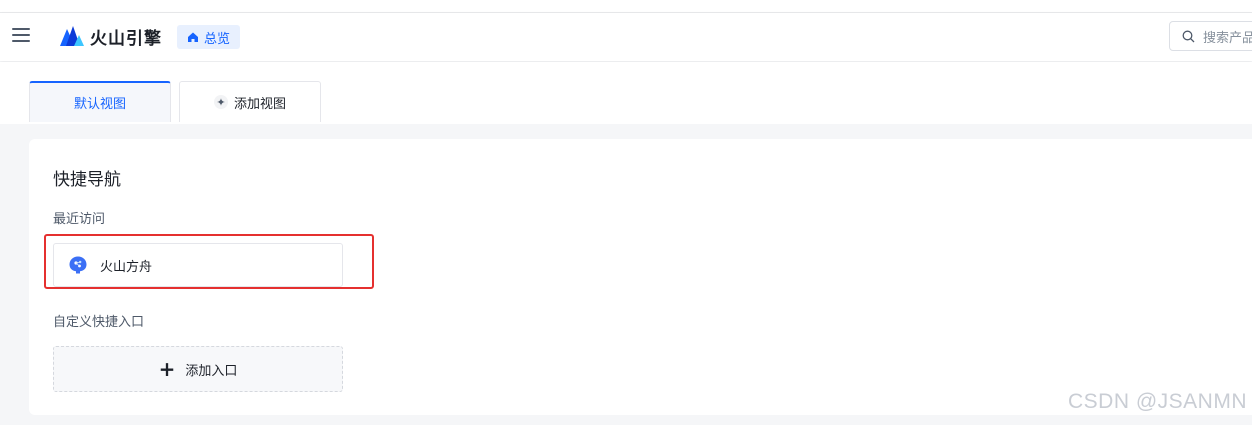 The width and height of the screenshot is (1252, 425). I want to click on tab-label: 添加视图, so click(259, 104).